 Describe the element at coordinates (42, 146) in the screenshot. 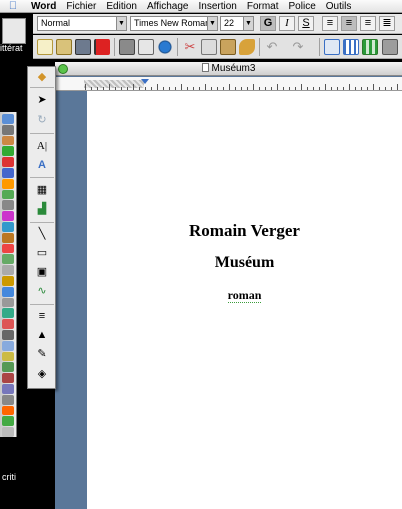

I see `text-box-icon: A|` at that location.